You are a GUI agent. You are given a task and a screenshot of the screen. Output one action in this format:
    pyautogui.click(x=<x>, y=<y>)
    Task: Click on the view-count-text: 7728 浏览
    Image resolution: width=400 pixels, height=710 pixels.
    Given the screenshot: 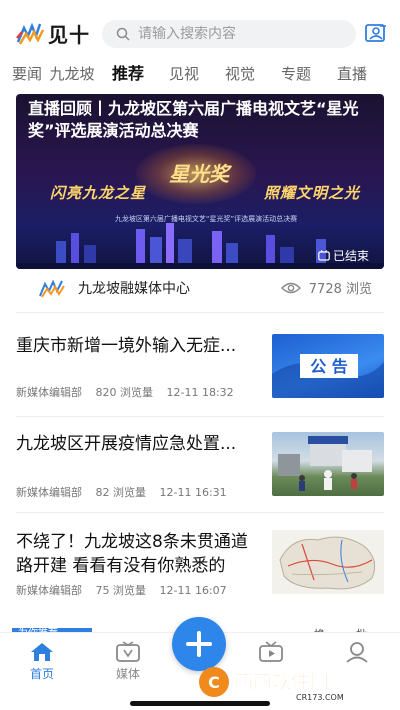 What is the action you would take?
    pyautogui.click(x=340, y=289)
    